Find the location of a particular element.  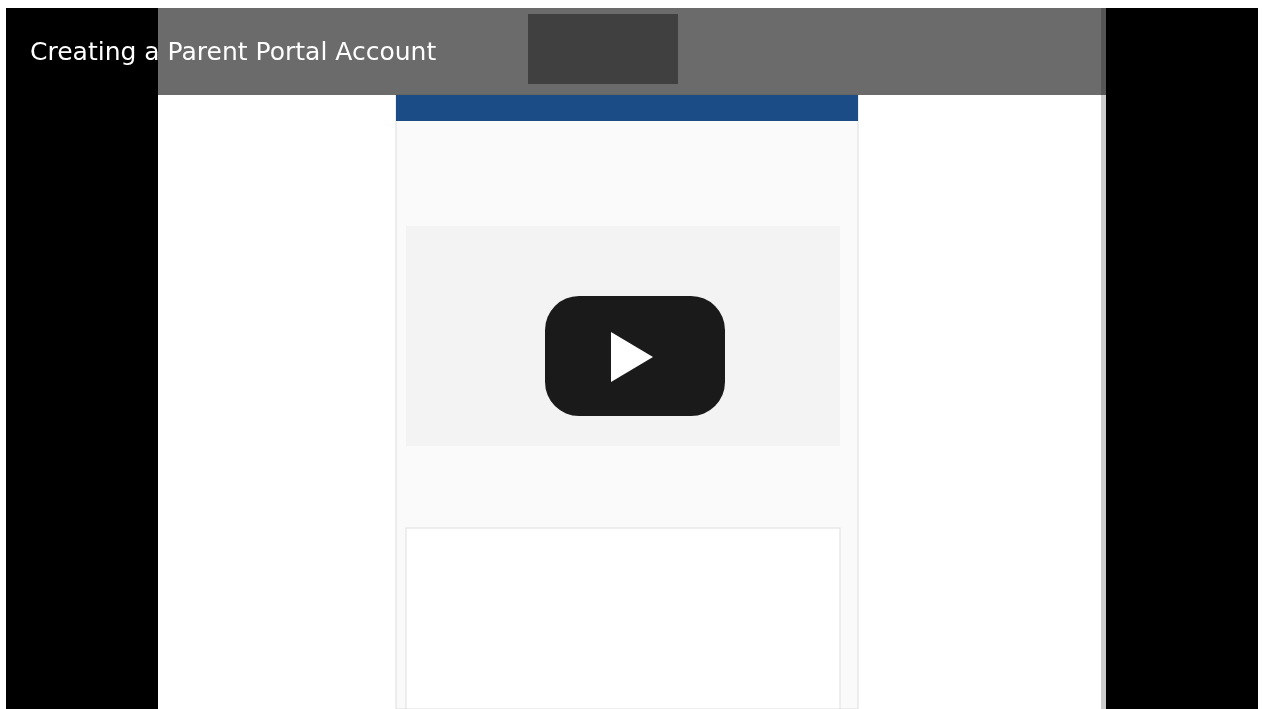

video-title: Creating a Parent Portal Account is located at coordinates (233, 51).